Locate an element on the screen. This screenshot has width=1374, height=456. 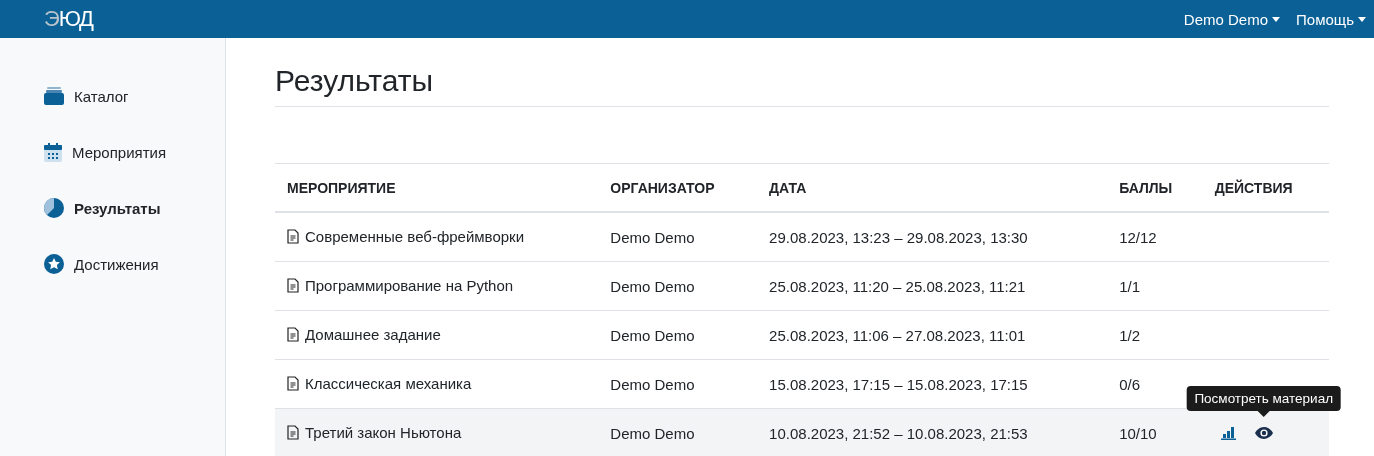
score-text: 10/10 is located at coordinates (1138, 433).